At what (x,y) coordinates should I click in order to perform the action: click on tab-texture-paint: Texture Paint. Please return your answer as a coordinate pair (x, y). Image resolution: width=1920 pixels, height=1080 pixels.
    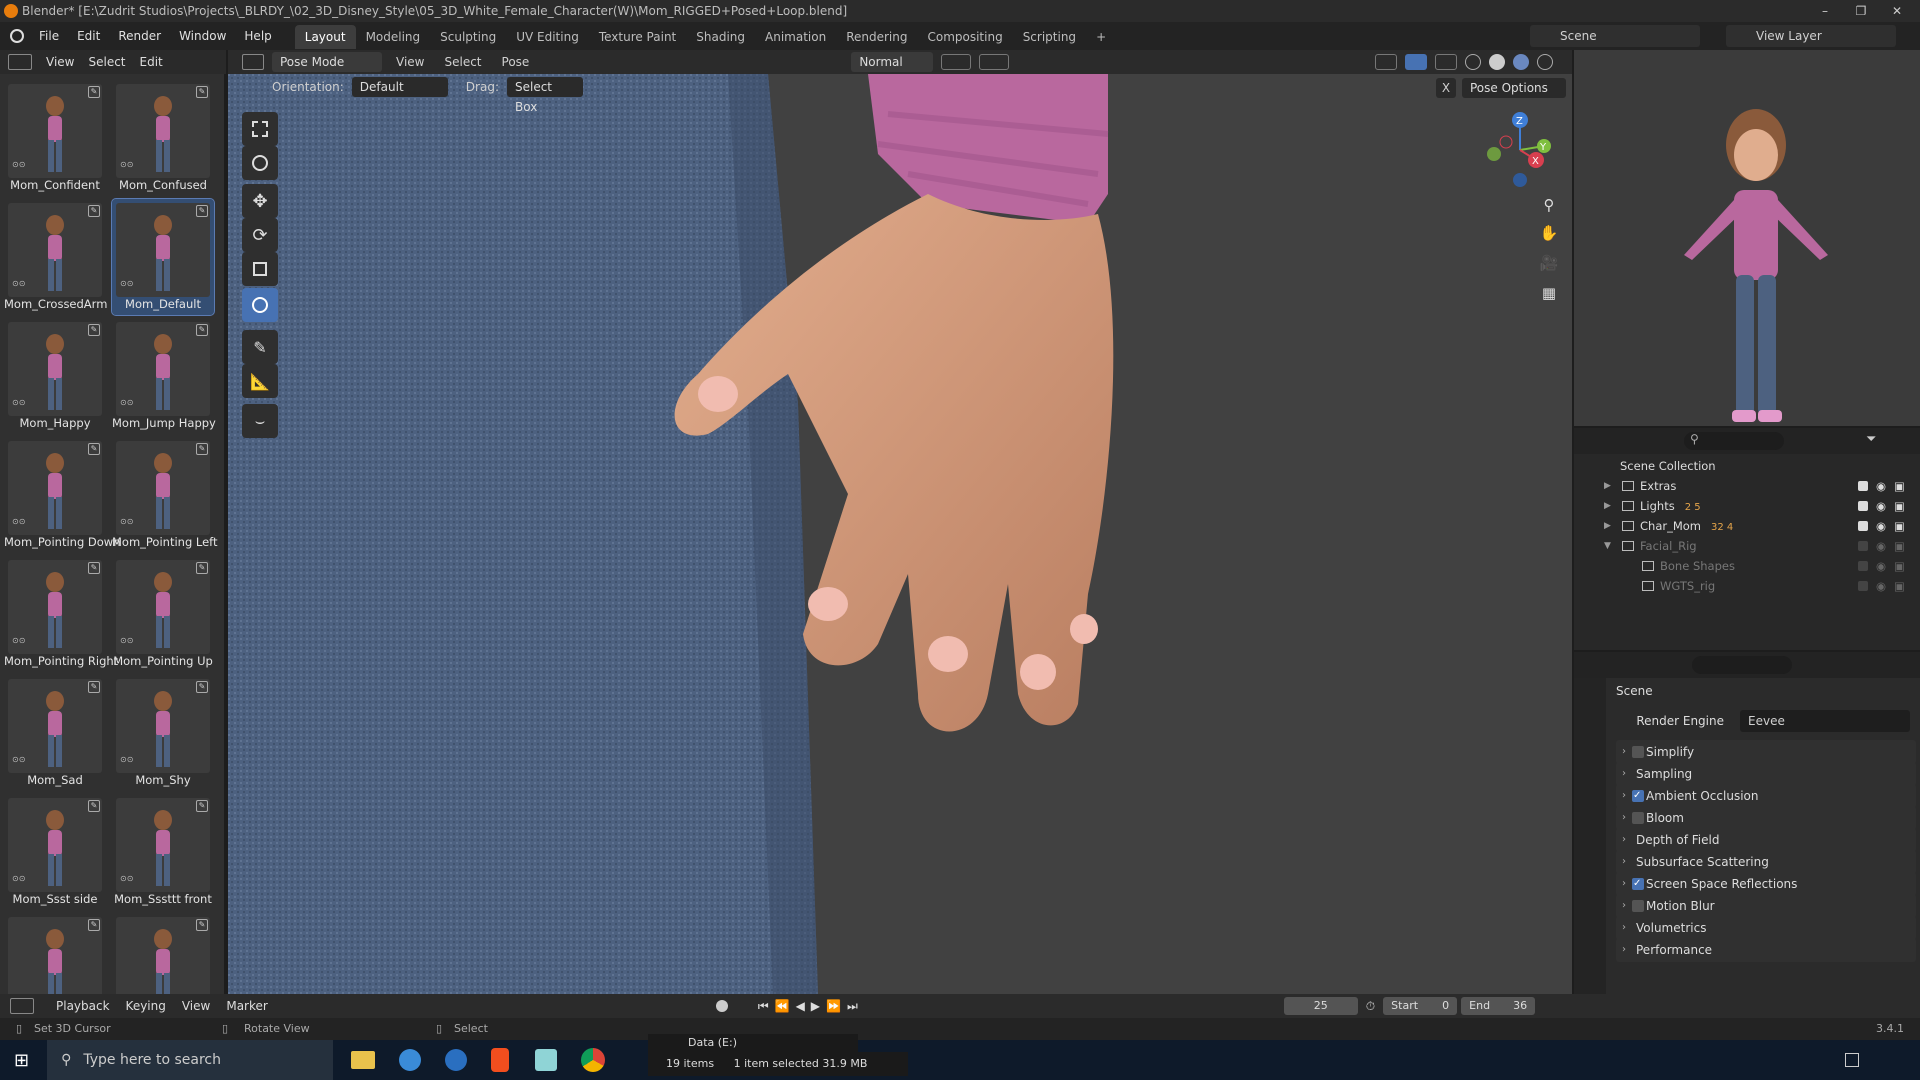
    Looking at the image, I should click on (637, 37).